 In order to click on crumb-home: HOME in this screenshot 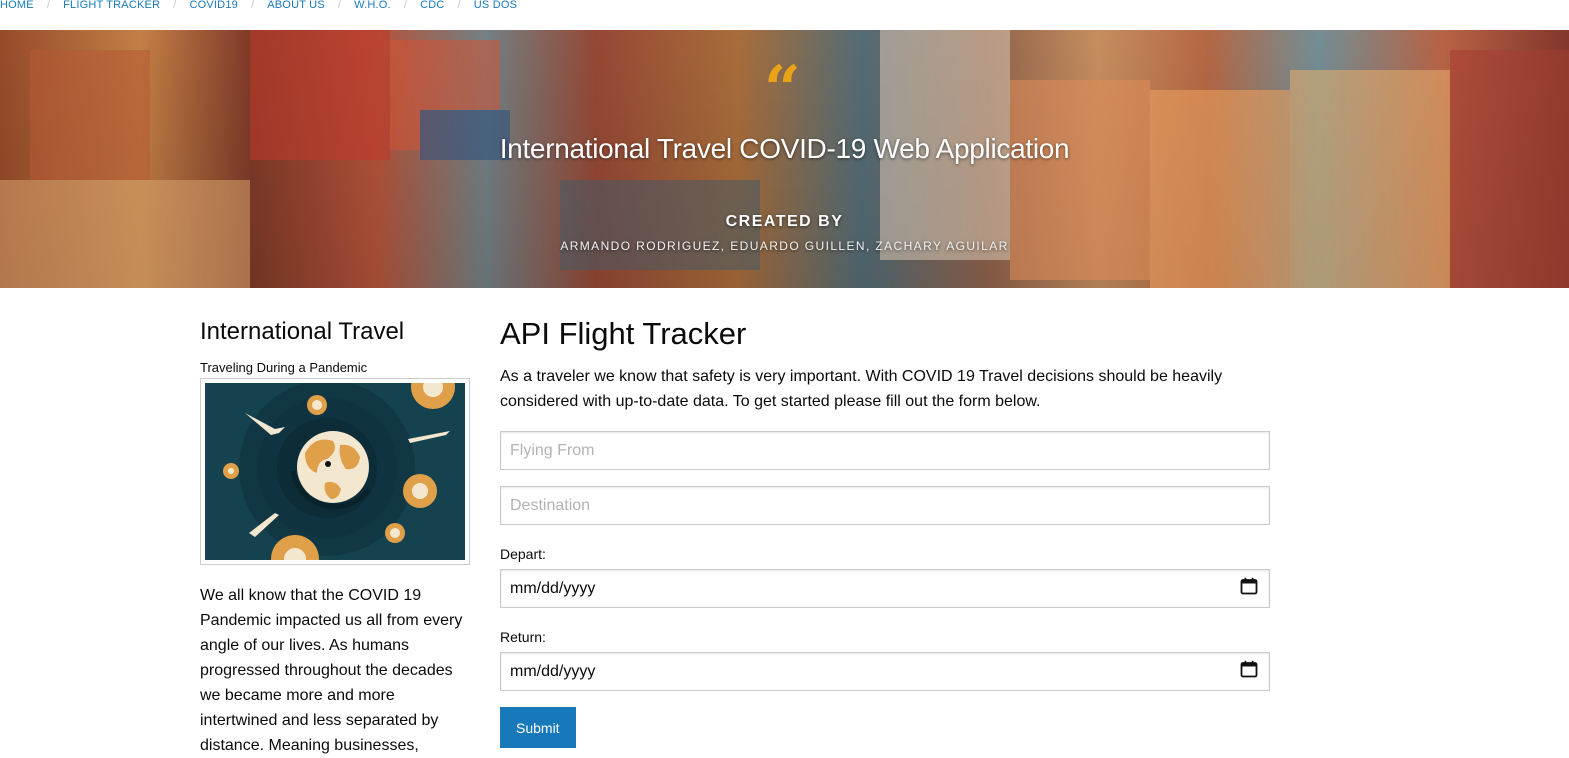, I will do `click(17, 5)`.